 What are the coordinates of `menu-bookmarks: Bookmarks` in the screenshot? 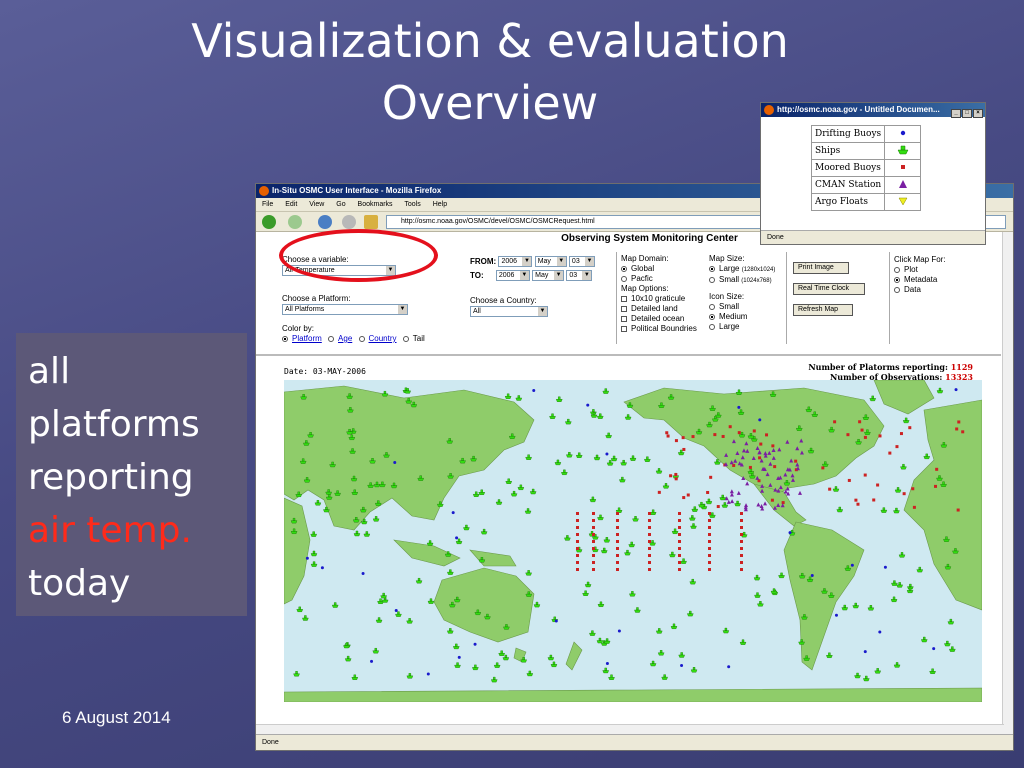 It's located at (375, 204).